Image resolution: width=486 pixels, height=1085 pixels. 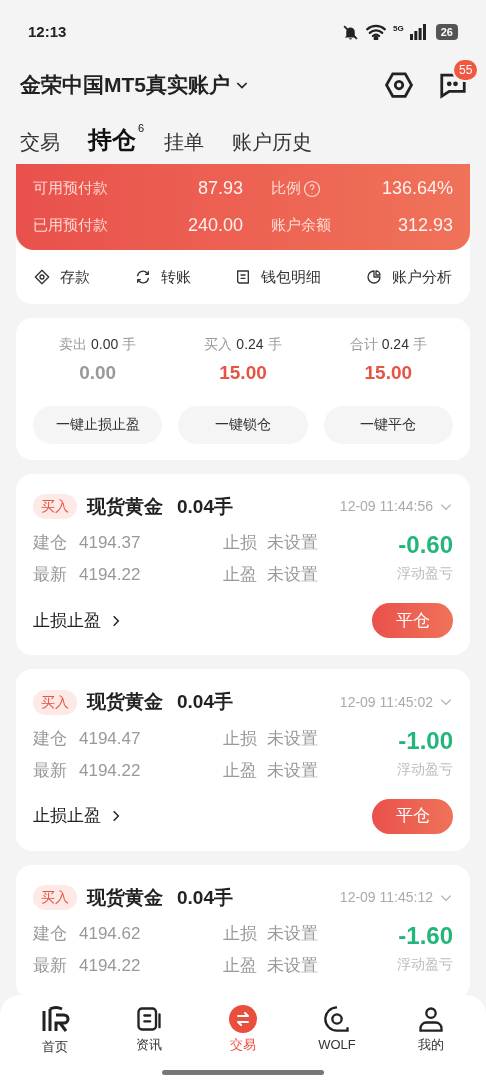 What do you see at coordinates (243, 344) in the screenshot?
I see `totals-label: 买入 0.24 手` at bounding box center [243, 344].